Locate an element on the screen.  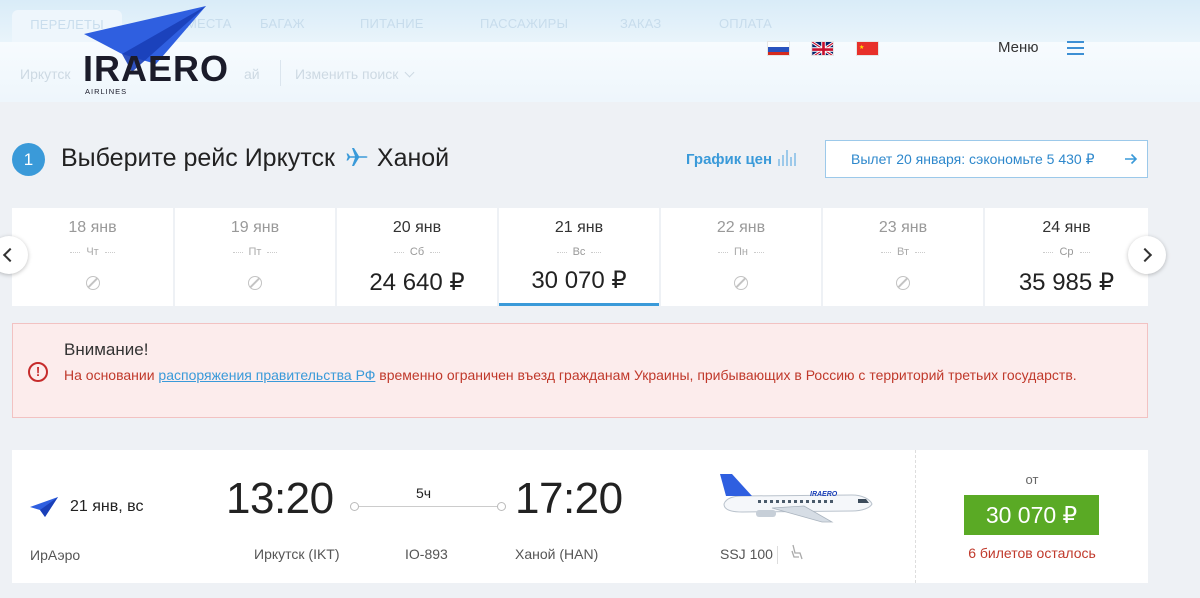
date-label: 23 янв is located at coordinates (903, 227).